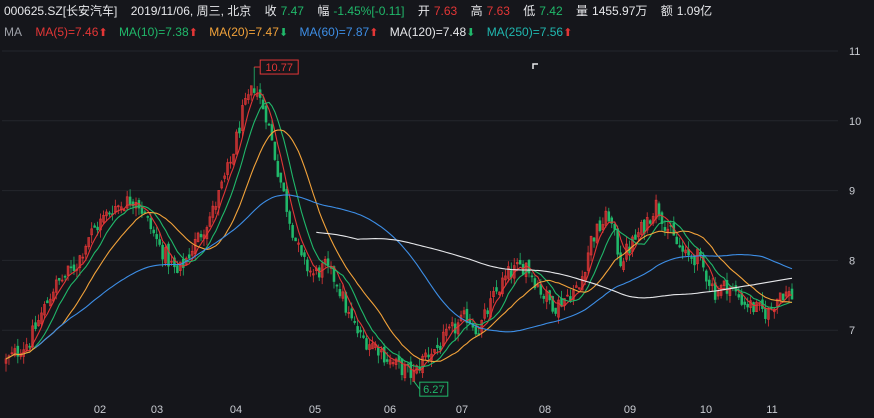 This screenshot has height=418, width=874. What do you see at coordinates (100, 410) in the screenshot?
I see `x-tick-02: 02` at bounding box center [100, 410].